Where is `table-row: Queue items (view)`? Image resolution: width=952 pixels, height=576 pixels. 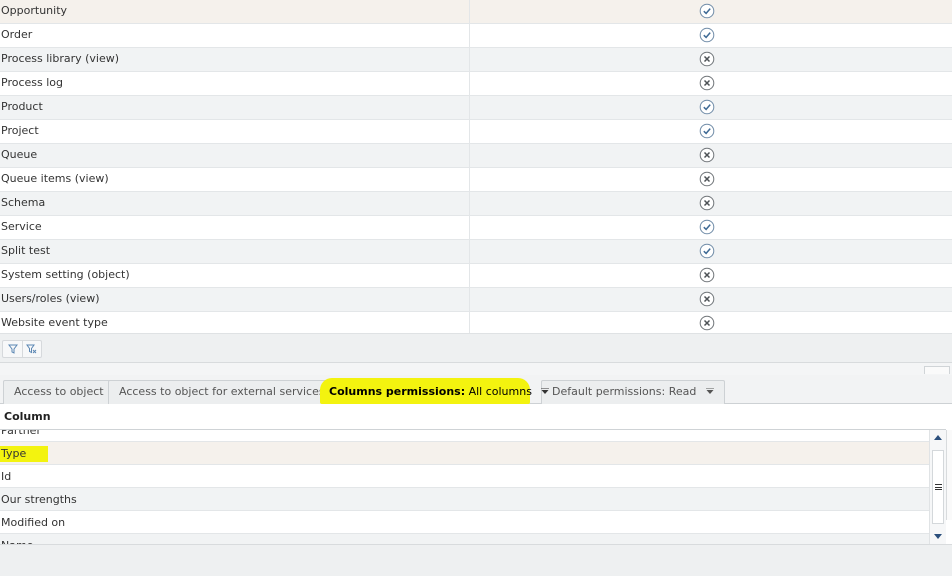
table-row: Queue items (view) is located at coordinates (476, 180).